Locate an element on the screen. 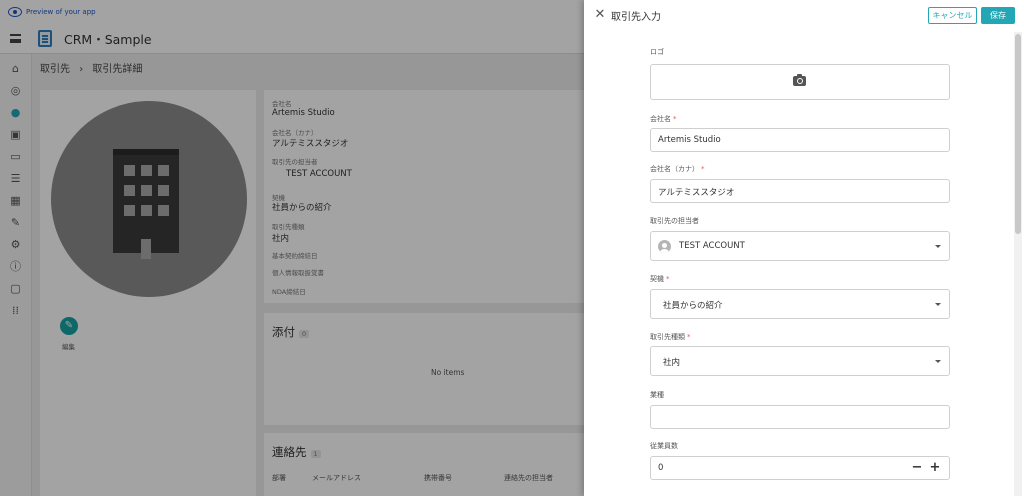 Image resolution: width=1024 pixels, height=496 pixels. type-select-value: 社内 is located at coordinates (672, 363).